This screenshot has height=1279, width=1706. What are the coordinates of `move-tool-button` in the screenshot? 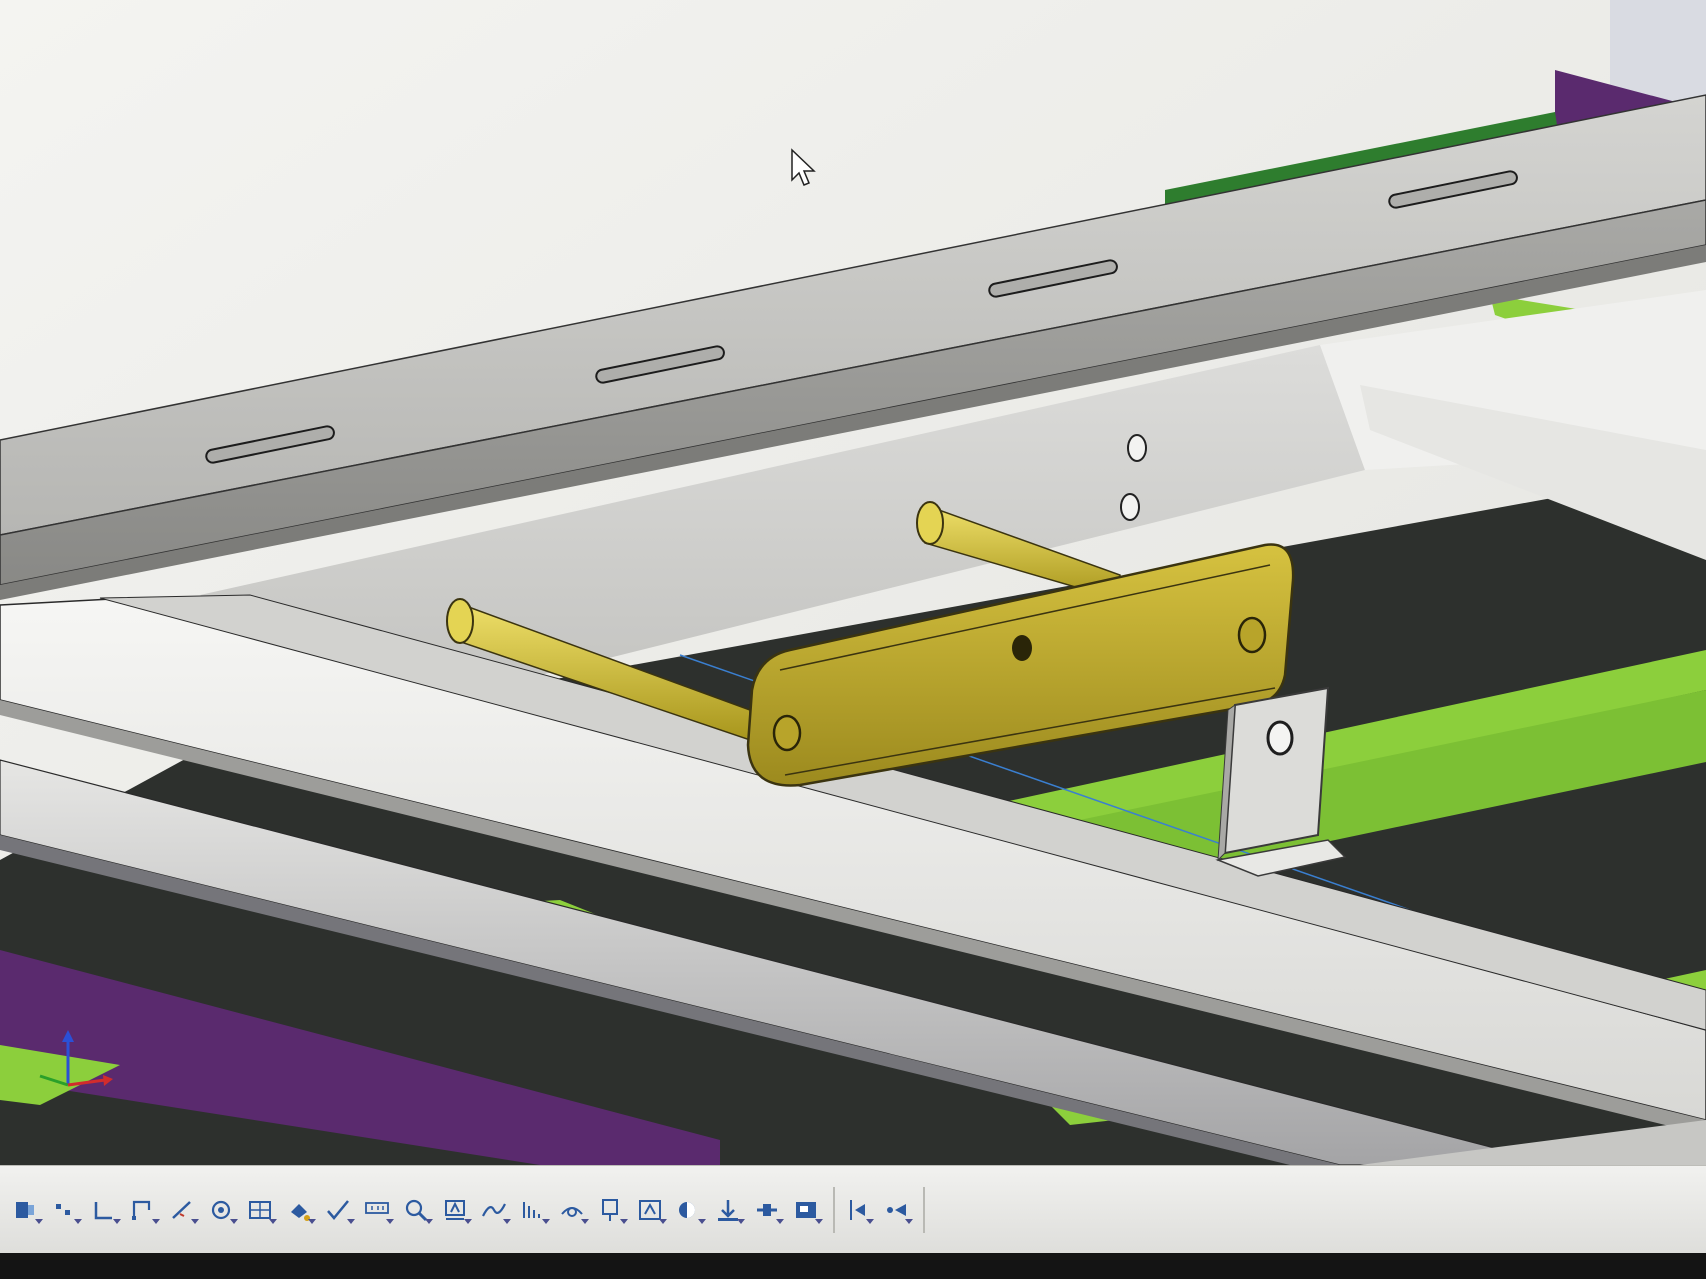 It's located at (896, 1210).